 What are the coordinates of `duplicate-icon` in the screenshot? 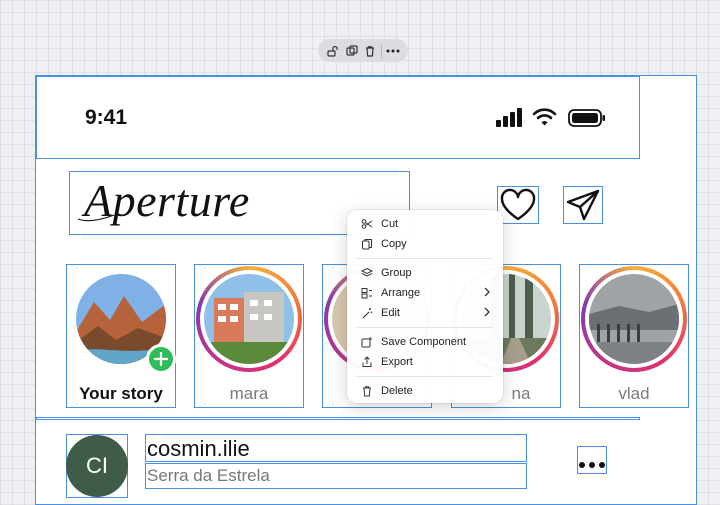 It's located at (352, 51).